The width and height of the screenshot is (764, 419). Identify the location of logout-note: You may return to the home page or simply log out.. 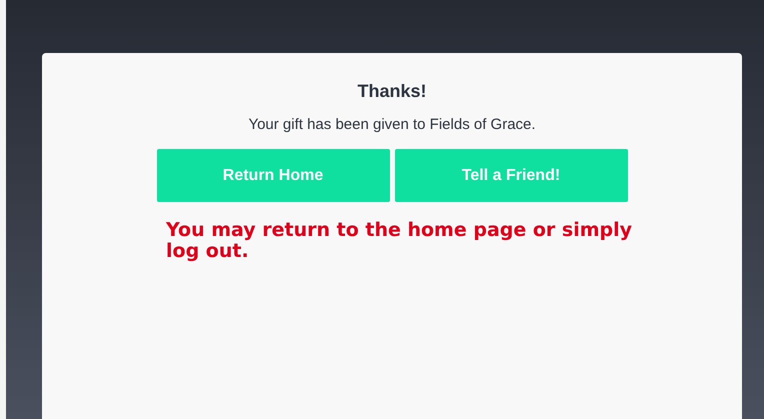
(400, 241).